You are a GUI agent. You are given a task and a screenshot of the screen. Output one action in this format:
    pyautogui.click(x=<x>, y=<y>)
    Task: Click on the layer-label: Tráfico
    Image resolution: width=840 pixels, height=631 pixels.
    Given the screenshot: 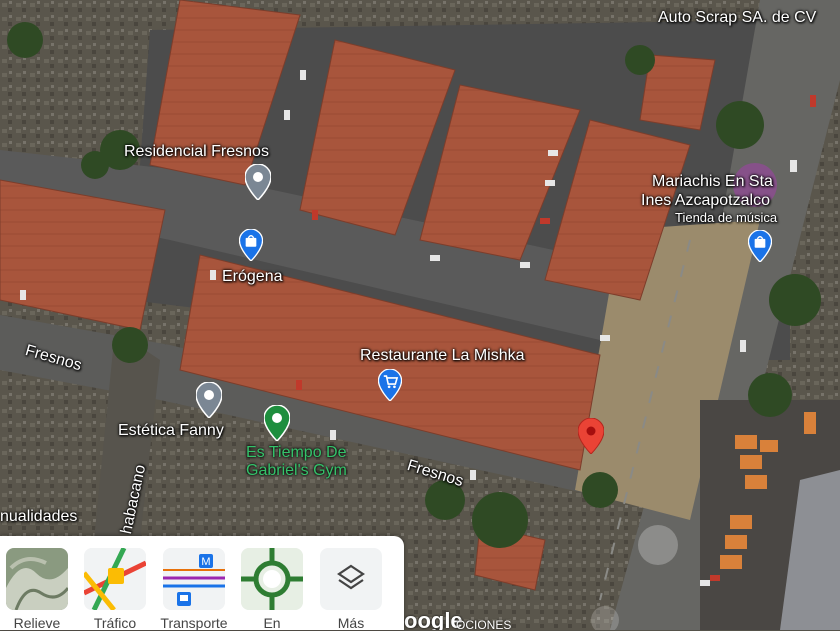 What is the action you would take?
    pyautogui.click(x=115, y=623)
    